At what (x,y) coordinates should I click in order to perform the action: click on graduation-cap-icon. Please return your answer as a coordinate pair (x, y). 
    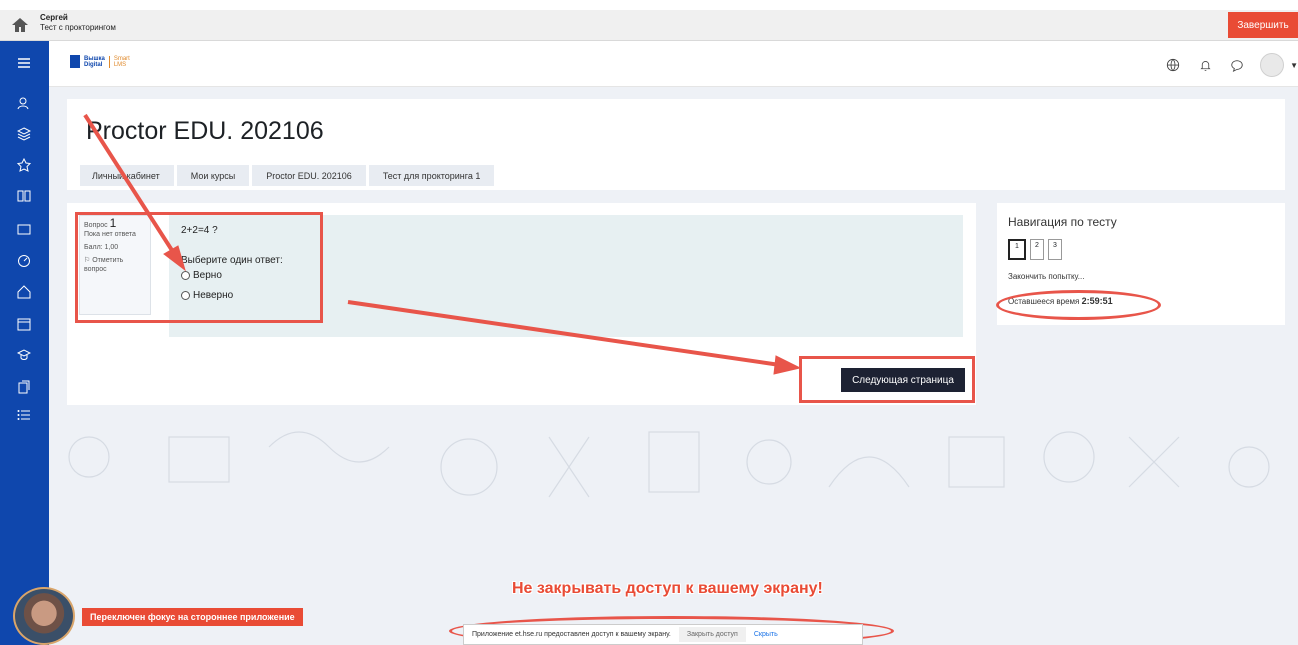
    Looking at the image, I should click on (24, 355).